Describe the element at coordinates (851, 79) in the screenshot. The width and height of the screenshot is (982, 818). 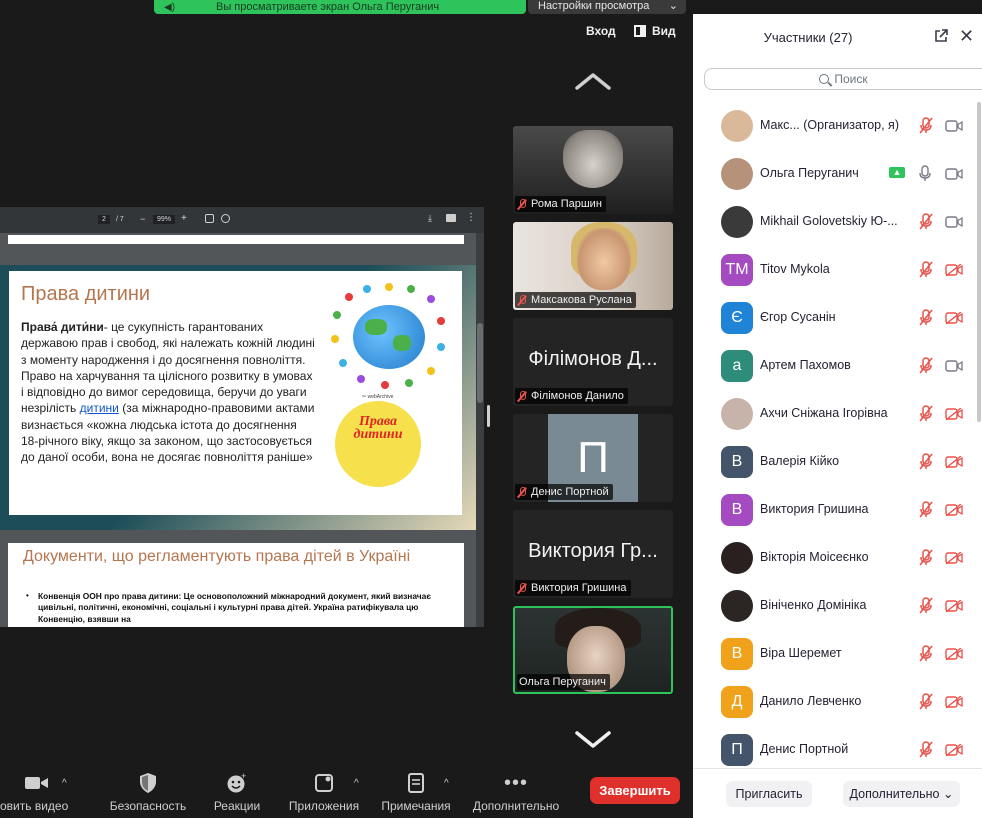
I see `search-placeholder: Поиск` at that location.